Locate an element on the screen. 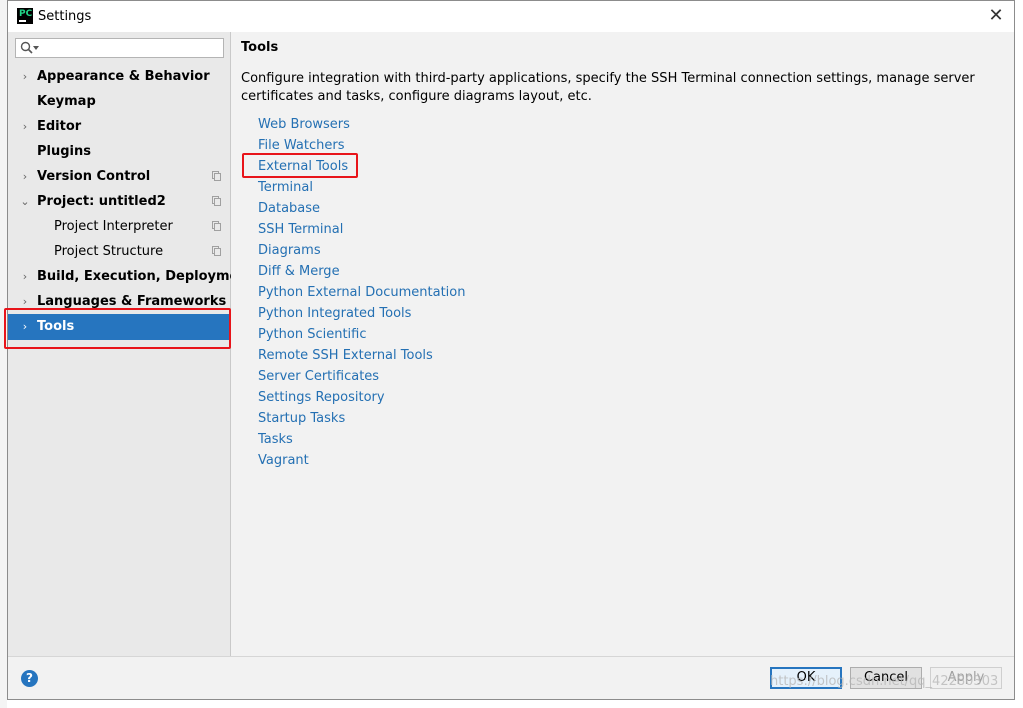  close-icon: ✕ is located at coordinates (996, 16).